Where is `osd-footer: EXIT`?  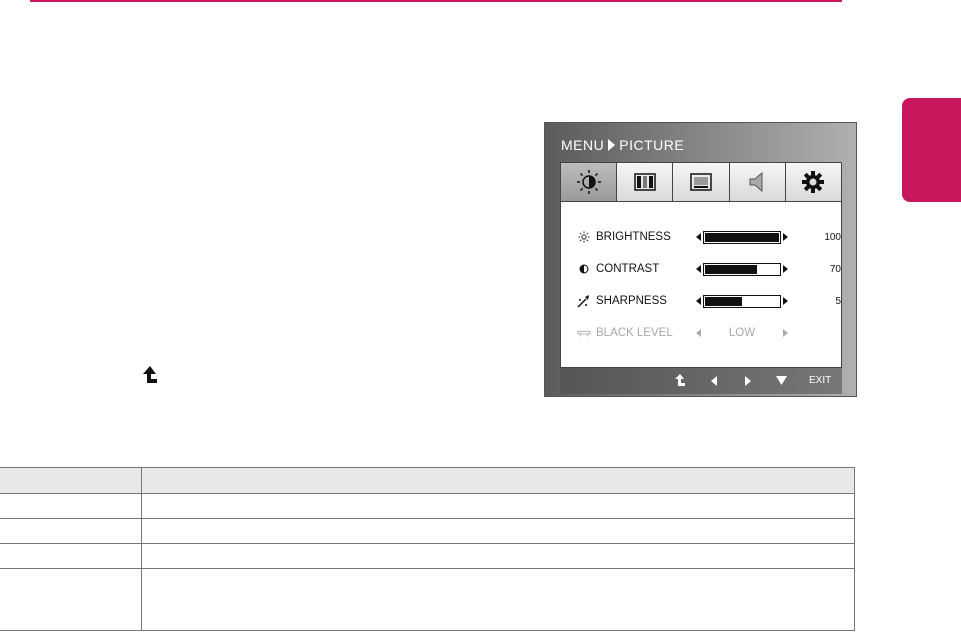
osd-footer: EXIT is located at coordinates (701, 381).